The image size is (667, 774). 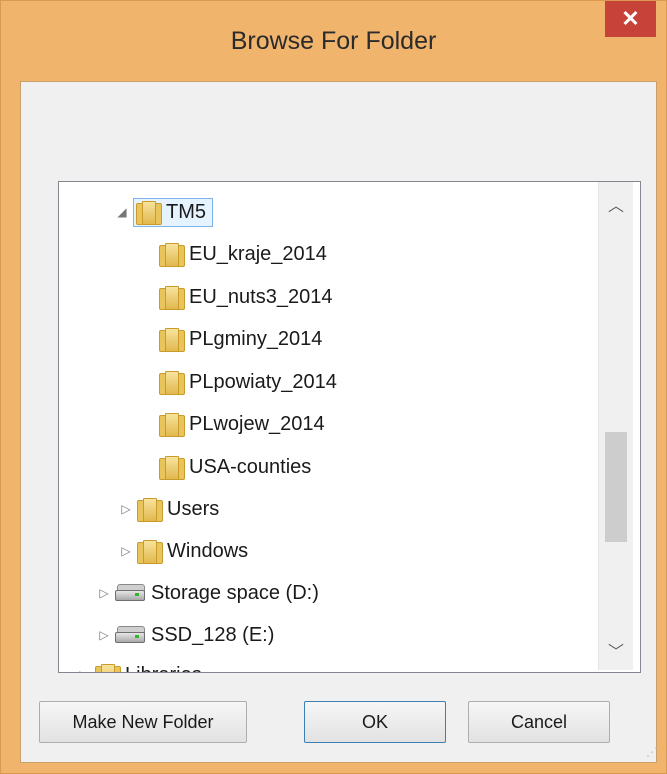 I want to click on tree-item-usa-counties: USA-counties, so click(x=235, y=467).